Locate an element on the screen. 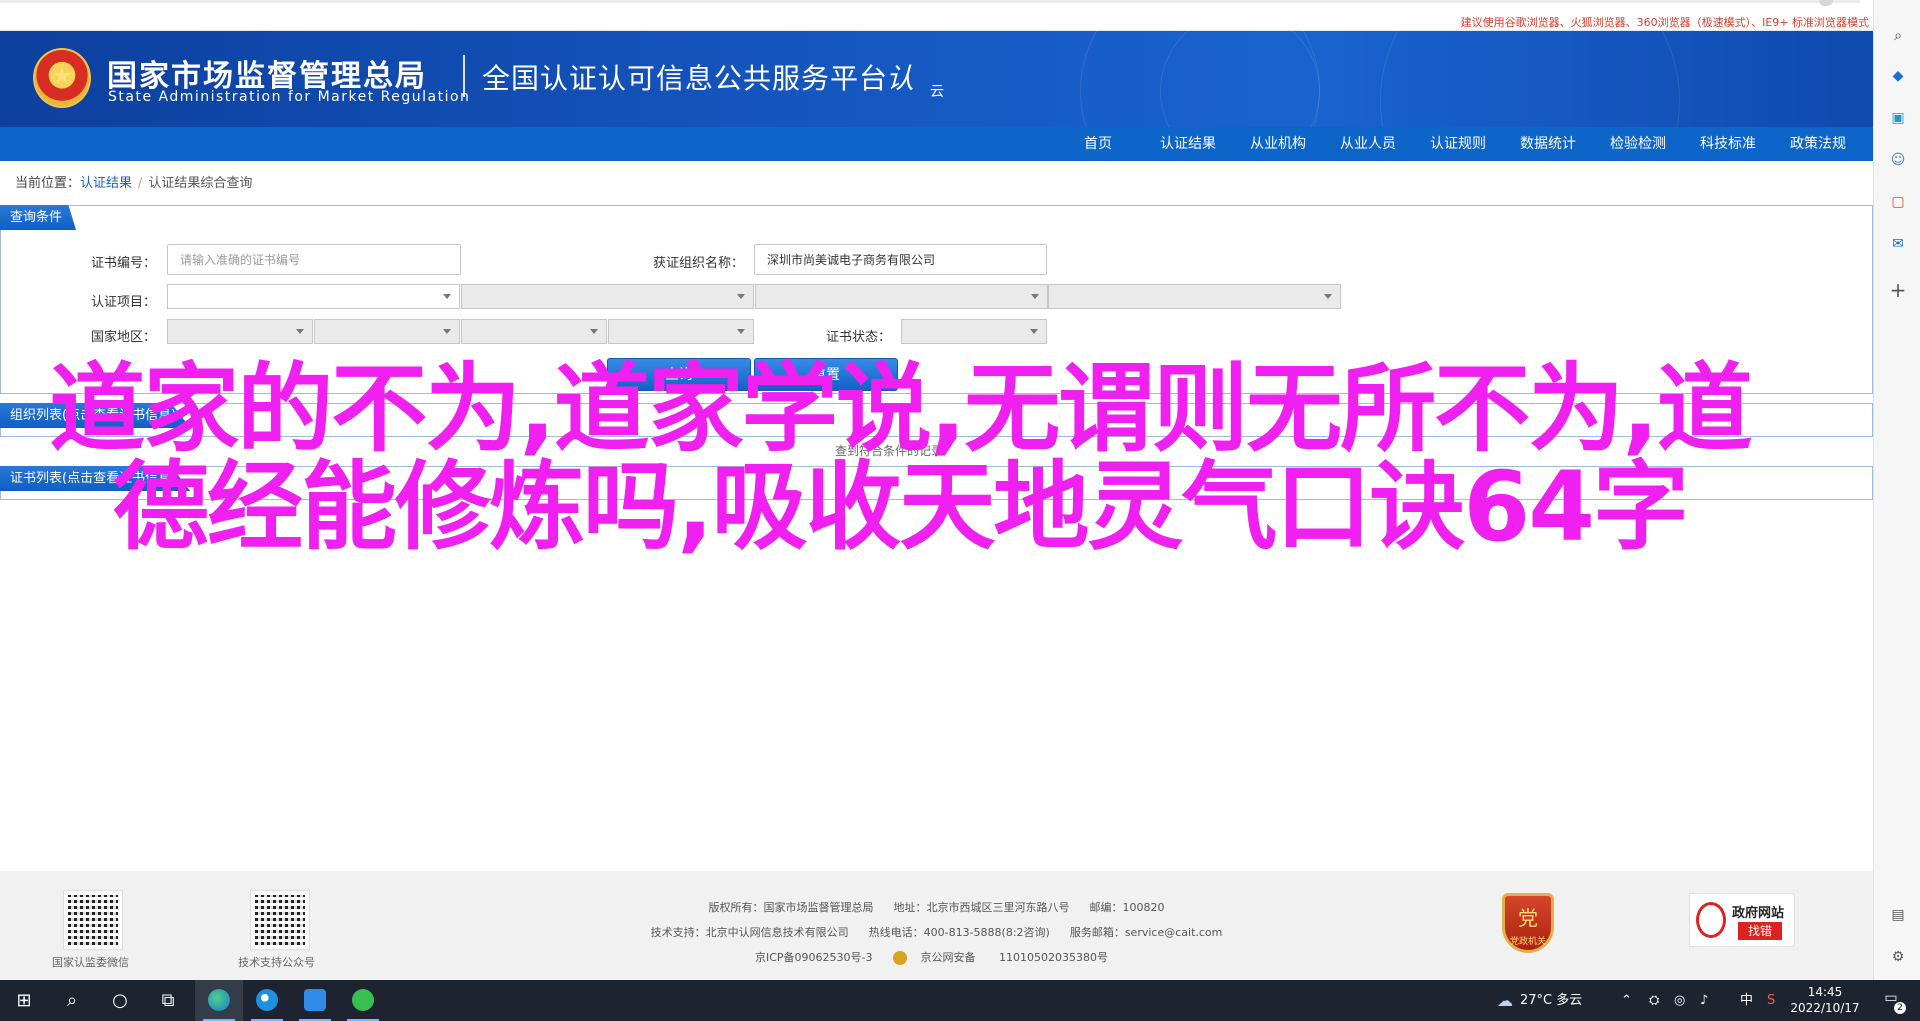 The height and width of the screenshot is (1021, 1920). breadcrumb: 当前位置：认证结果 / 认证结果综合查询 is located at coordinates (133, 181).